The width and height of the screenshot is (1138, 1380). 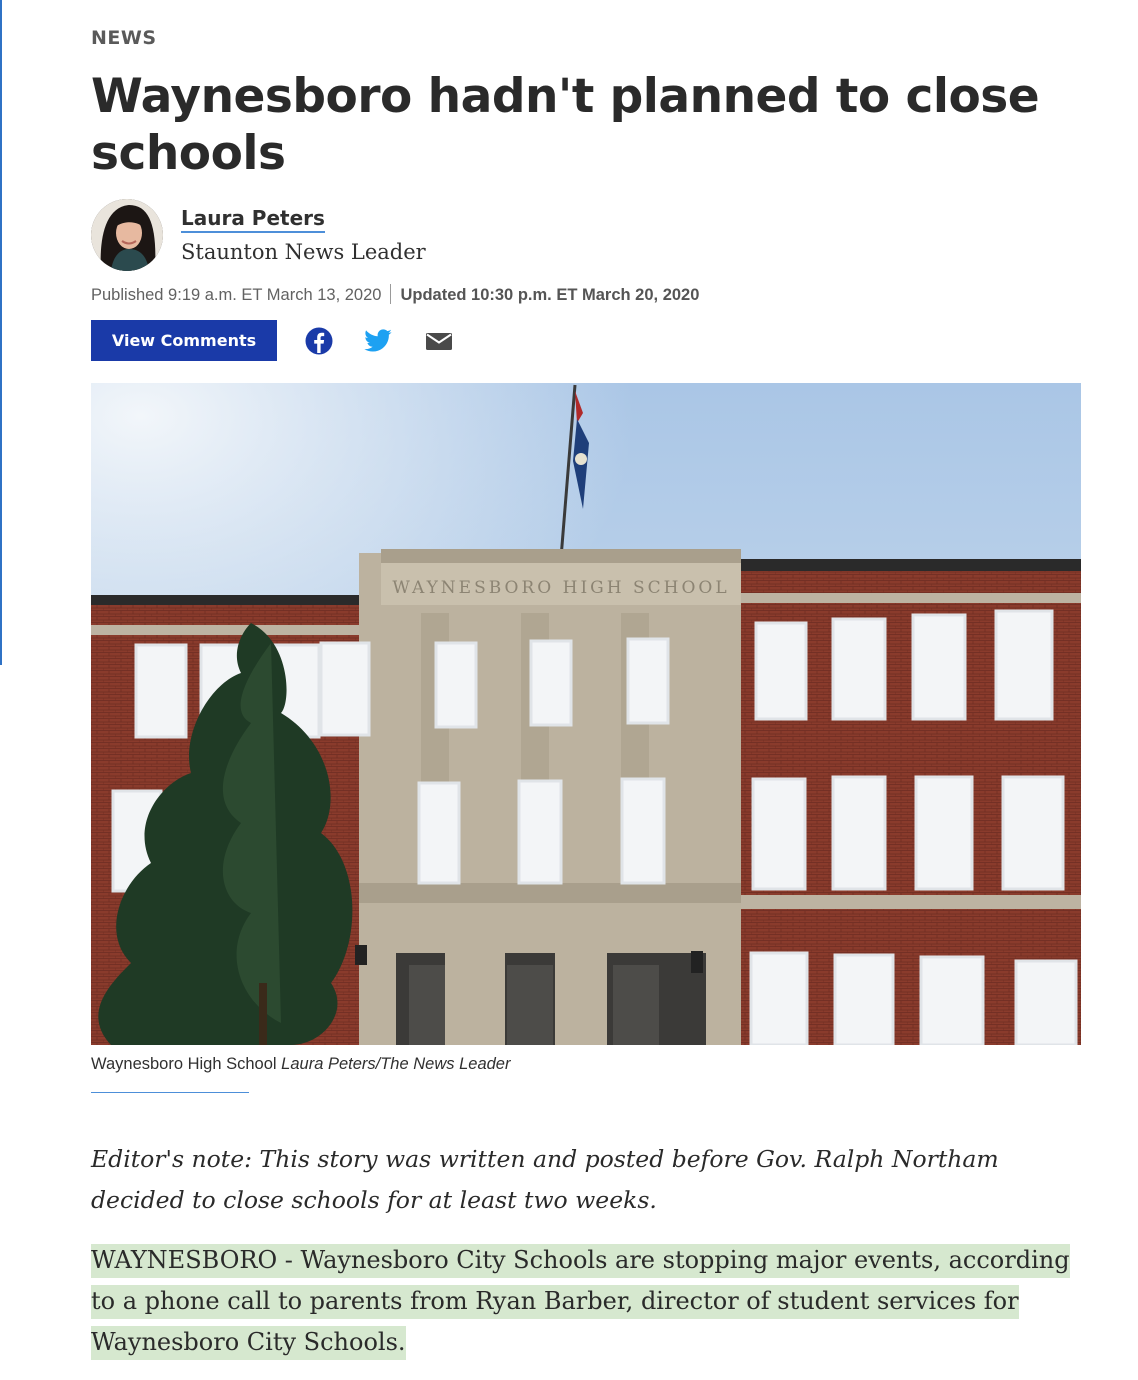 What do you see at coordinates (127, 235) in the screenshot?
I see `author-avatar` at bounding box center [127, 235].